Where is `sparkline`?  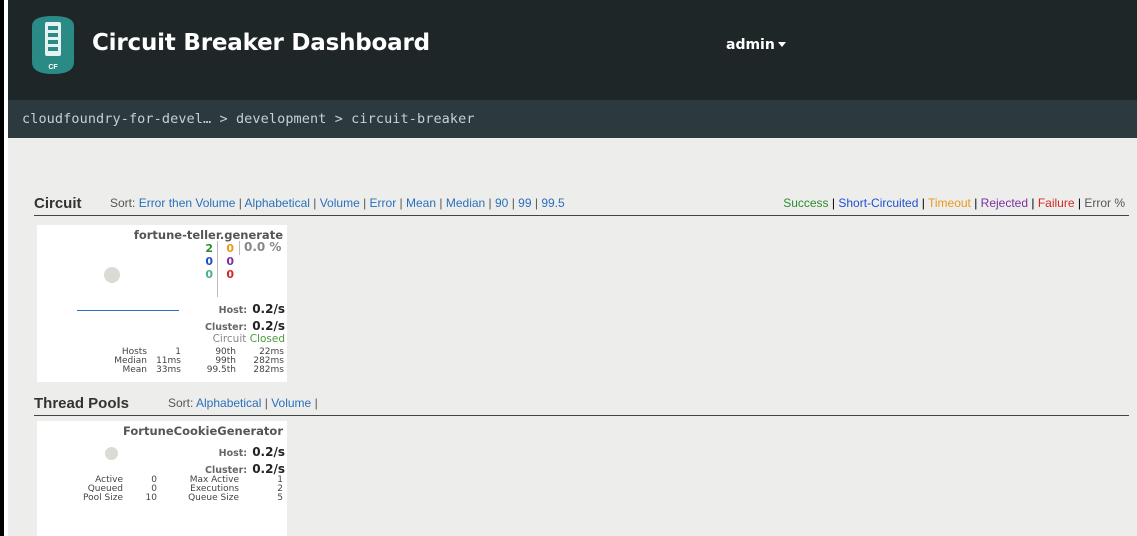 sparkline is located at coordinates (128, 310).